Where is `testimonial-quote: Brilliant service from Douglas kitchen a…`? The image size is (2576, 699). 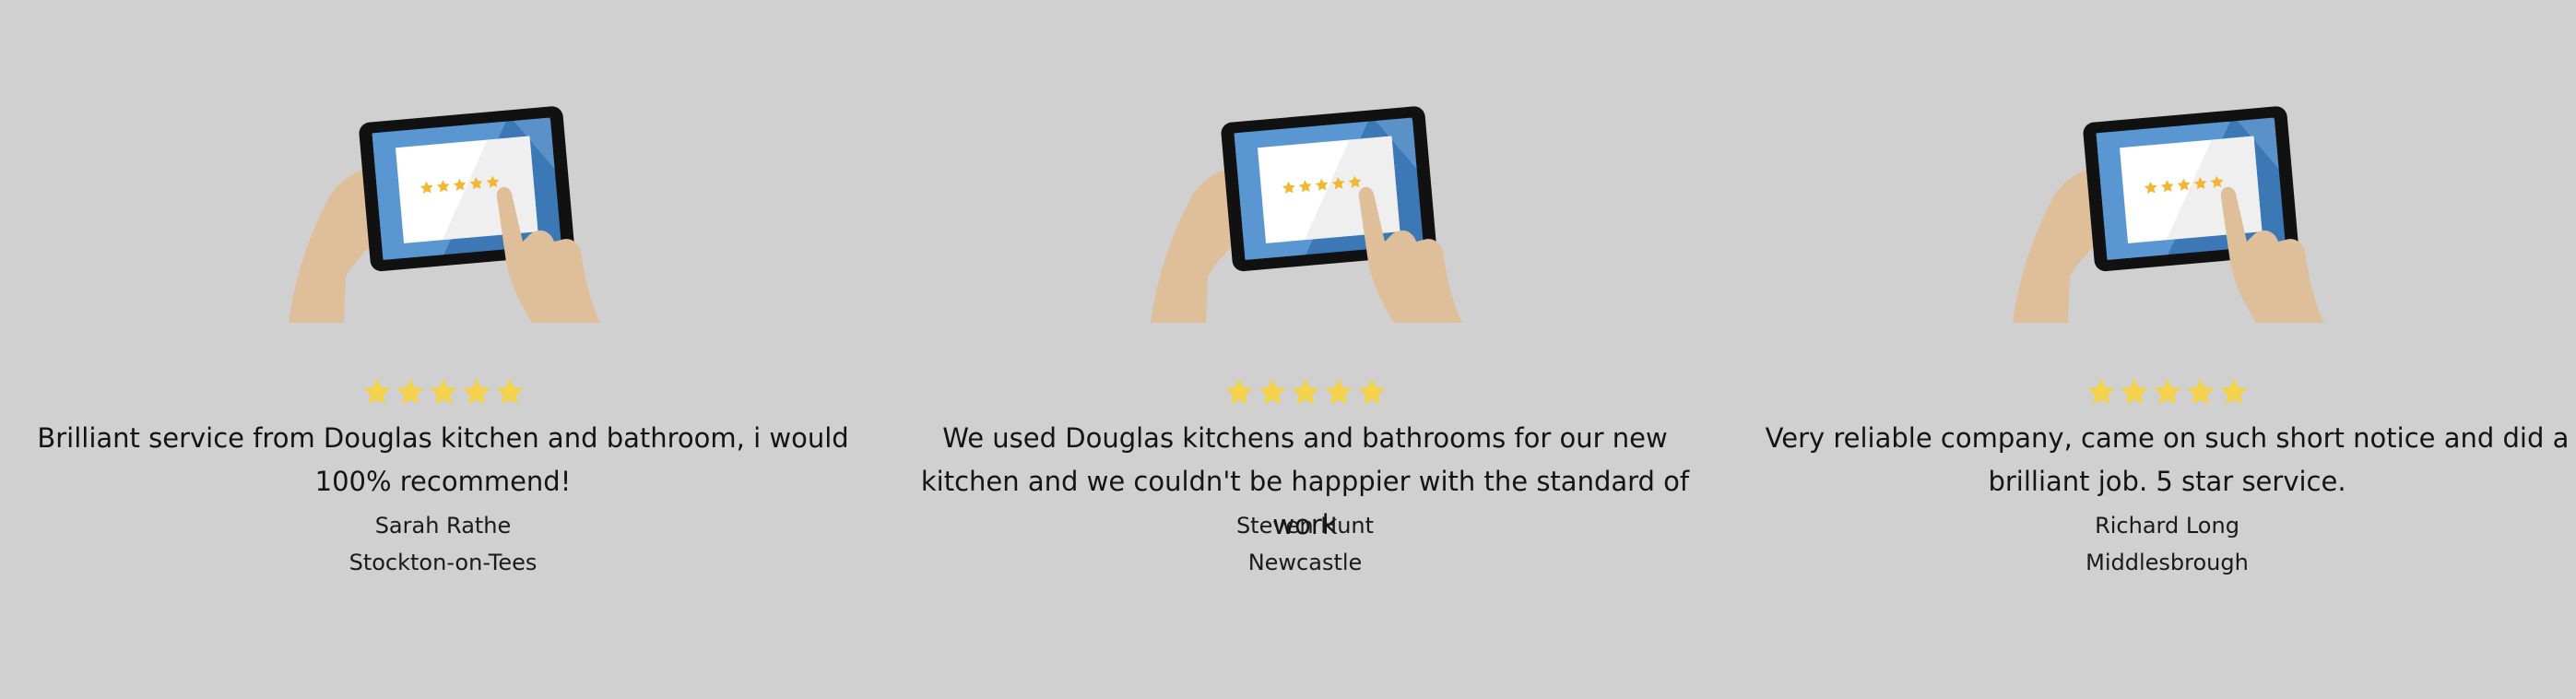
testimonial-quote: Brilliant service from Douglas kitchen a… is located at coordinates (443, 459).